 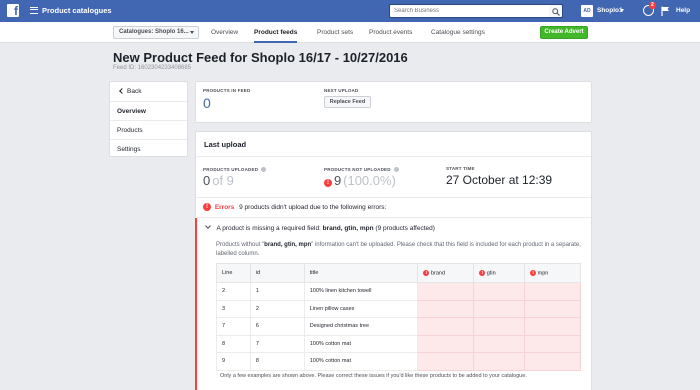 What do you see at coordinates (369, 180) in the screenshot?
I see `products-not-uploaded-pct: (100.0%)` at bounding box center [369, 180].